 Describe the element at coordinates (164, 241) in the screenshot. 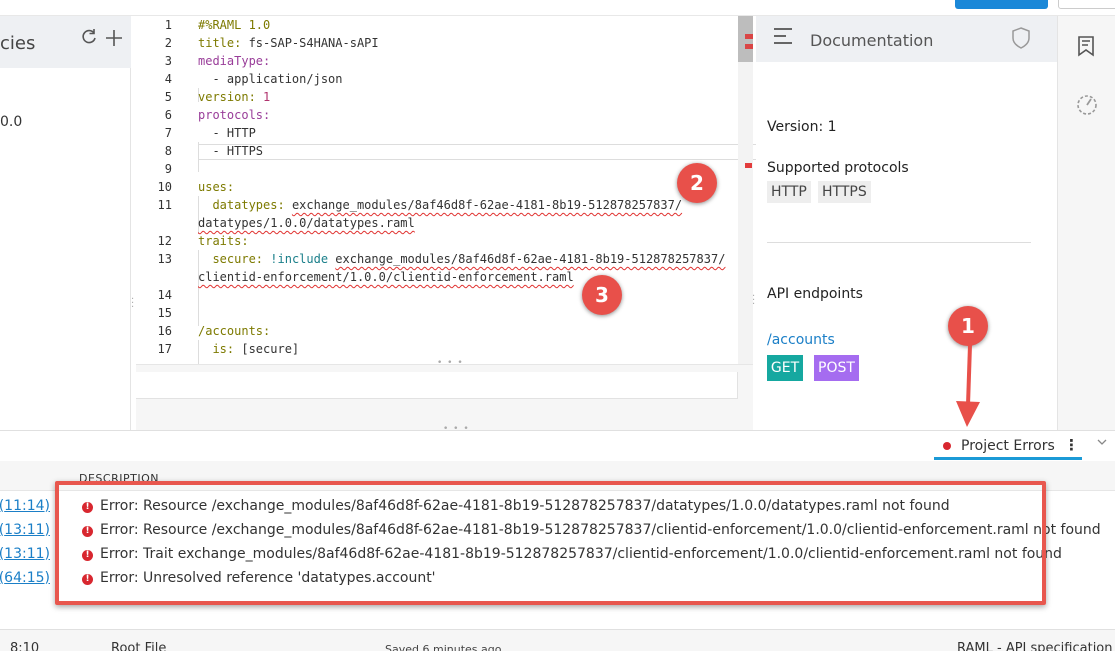

I see `line-number: 12` at that location.